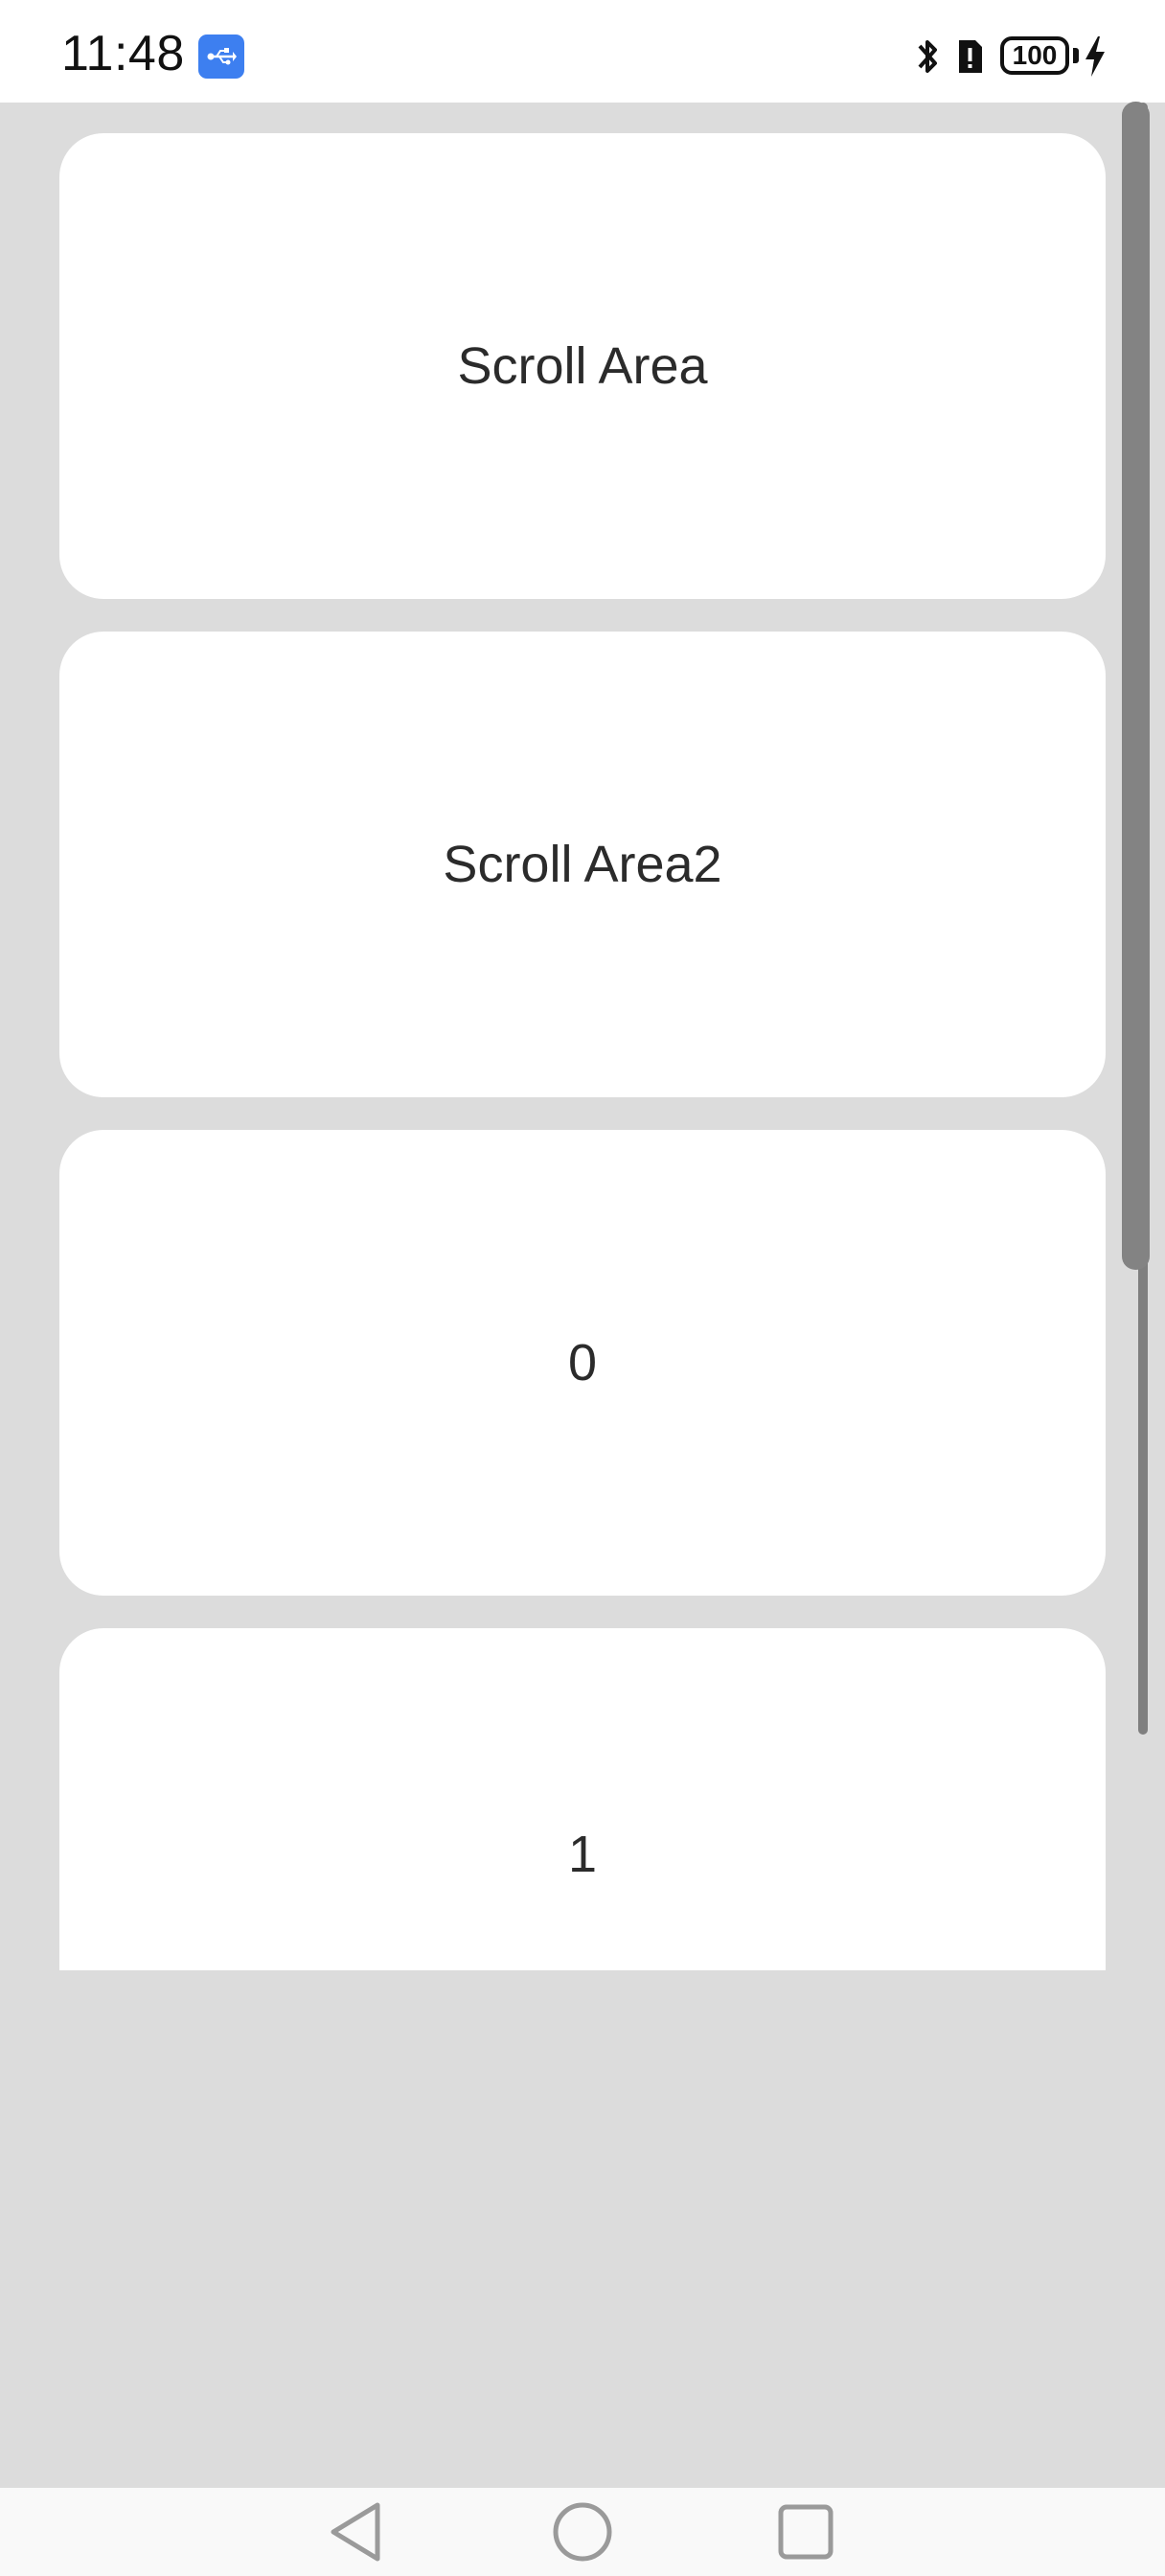 This screenshot has height=2576, width=1165. I want to click on usb-icon, so click(221, 56).